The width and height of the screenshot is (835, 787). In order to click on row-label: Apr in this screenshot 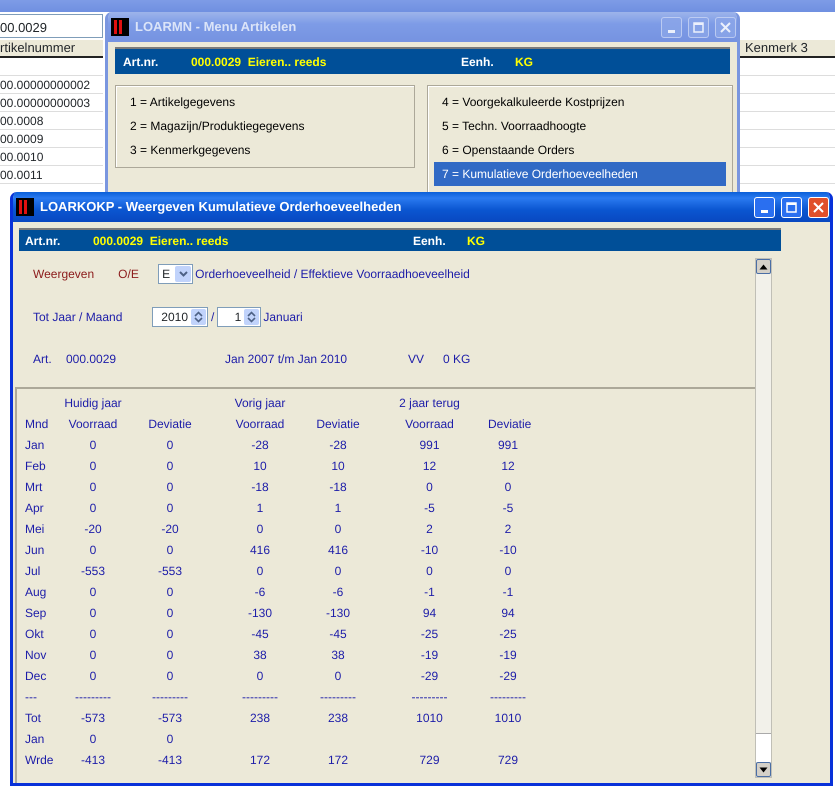, I will do `click(35, 508)`.